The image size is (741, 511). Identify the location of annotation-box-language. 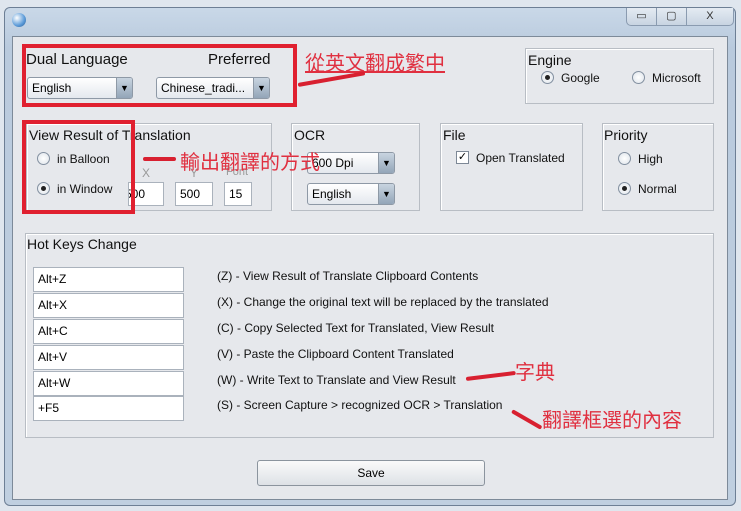
(159, 75).